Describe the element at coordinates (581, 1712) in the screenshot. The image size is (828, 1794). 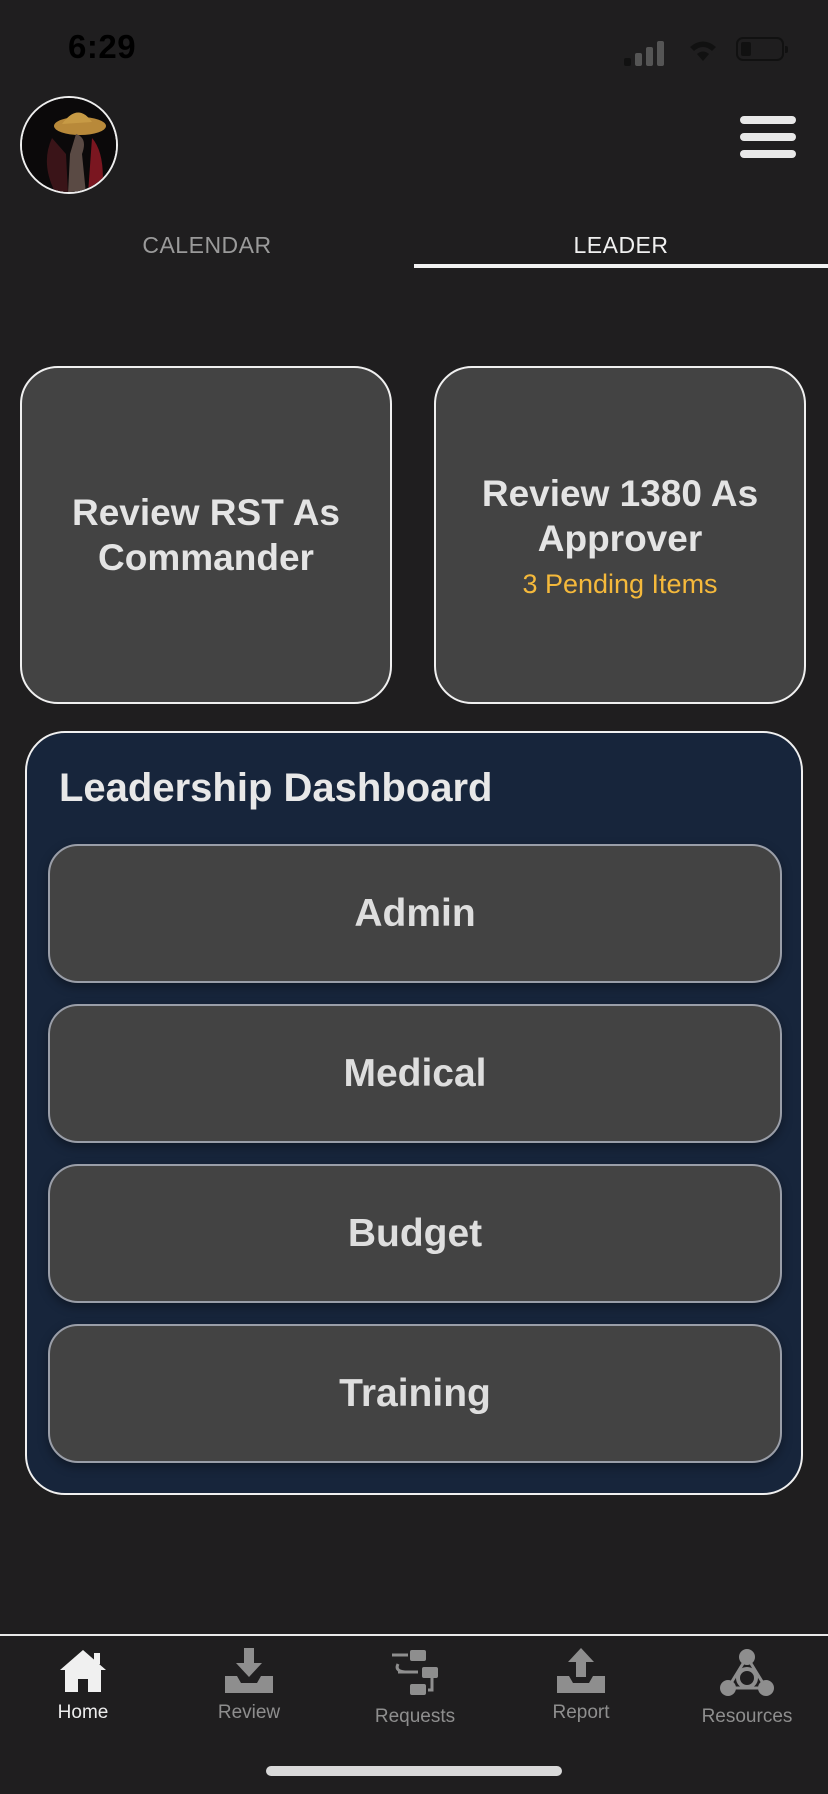
I see `nav-report-label: Report` at that location.